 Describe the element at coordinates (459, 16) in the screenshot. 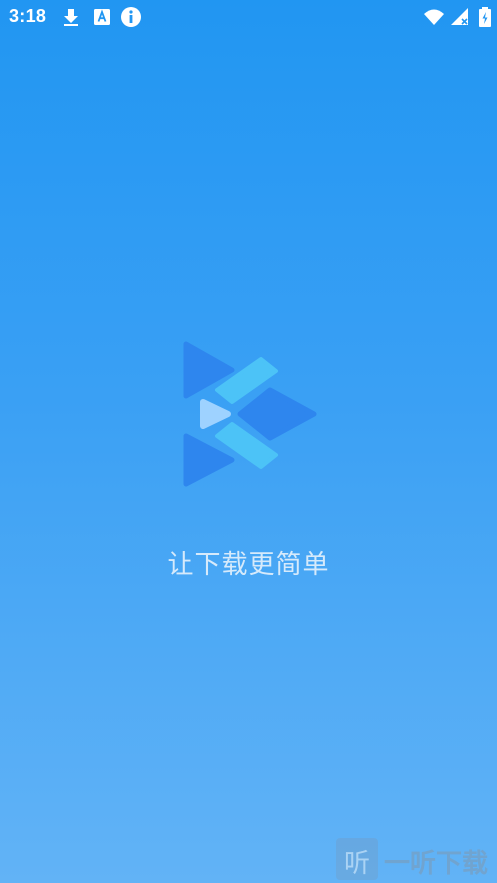

I see `signal-icon` at that location.